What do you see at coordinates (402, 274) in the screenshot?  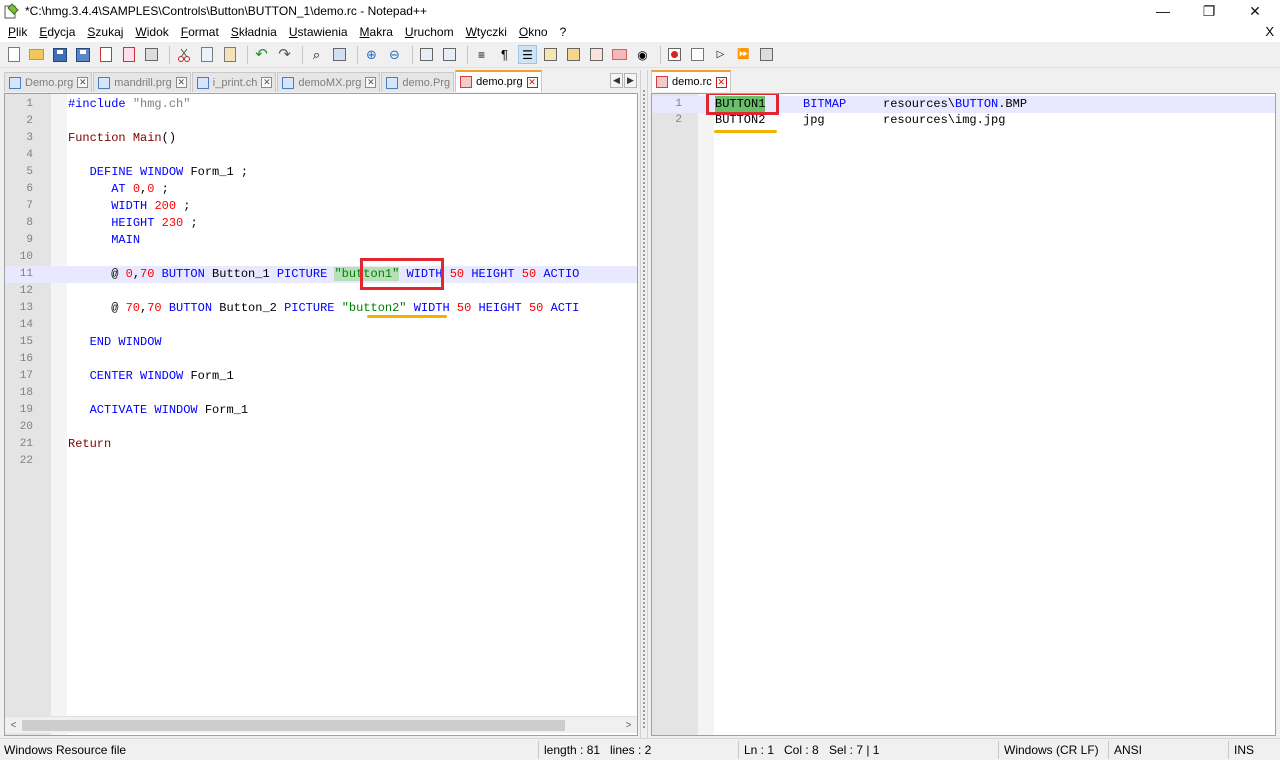 I see `highlight-box-button1` at bounding box center [402, 274].